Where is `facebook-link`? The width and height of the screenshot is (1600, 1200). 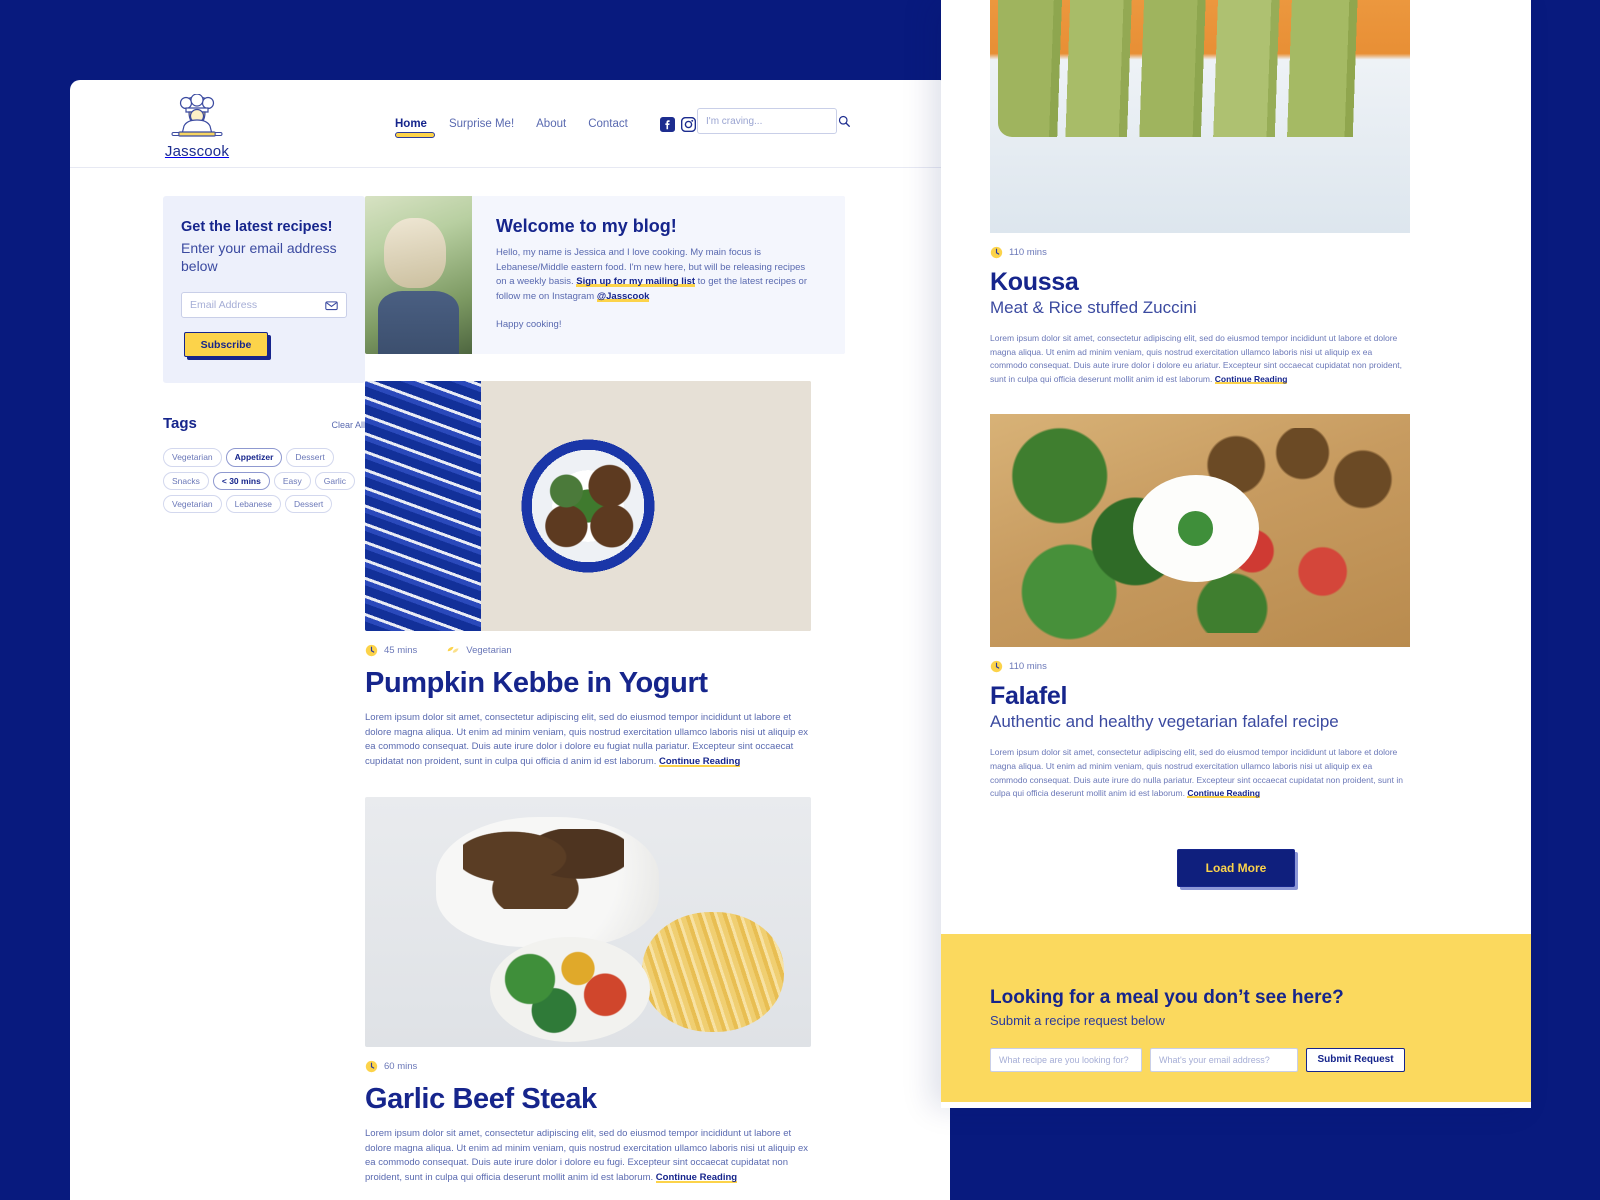 facebook-link is located at coordinates (667, 124).